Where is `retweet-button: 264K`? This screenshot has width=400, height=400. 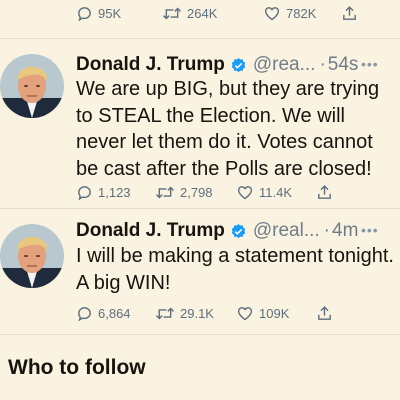
retweet-button: 264K is located at coordinates (212, 13).